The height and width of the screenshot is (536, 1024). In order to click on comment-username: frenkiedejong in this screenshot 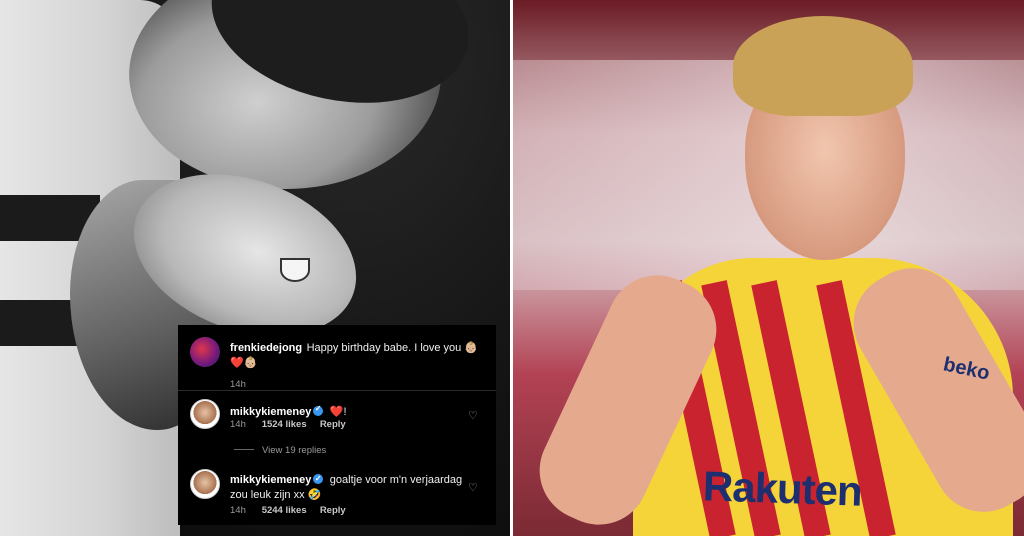, I will do `click(266, 348)`.